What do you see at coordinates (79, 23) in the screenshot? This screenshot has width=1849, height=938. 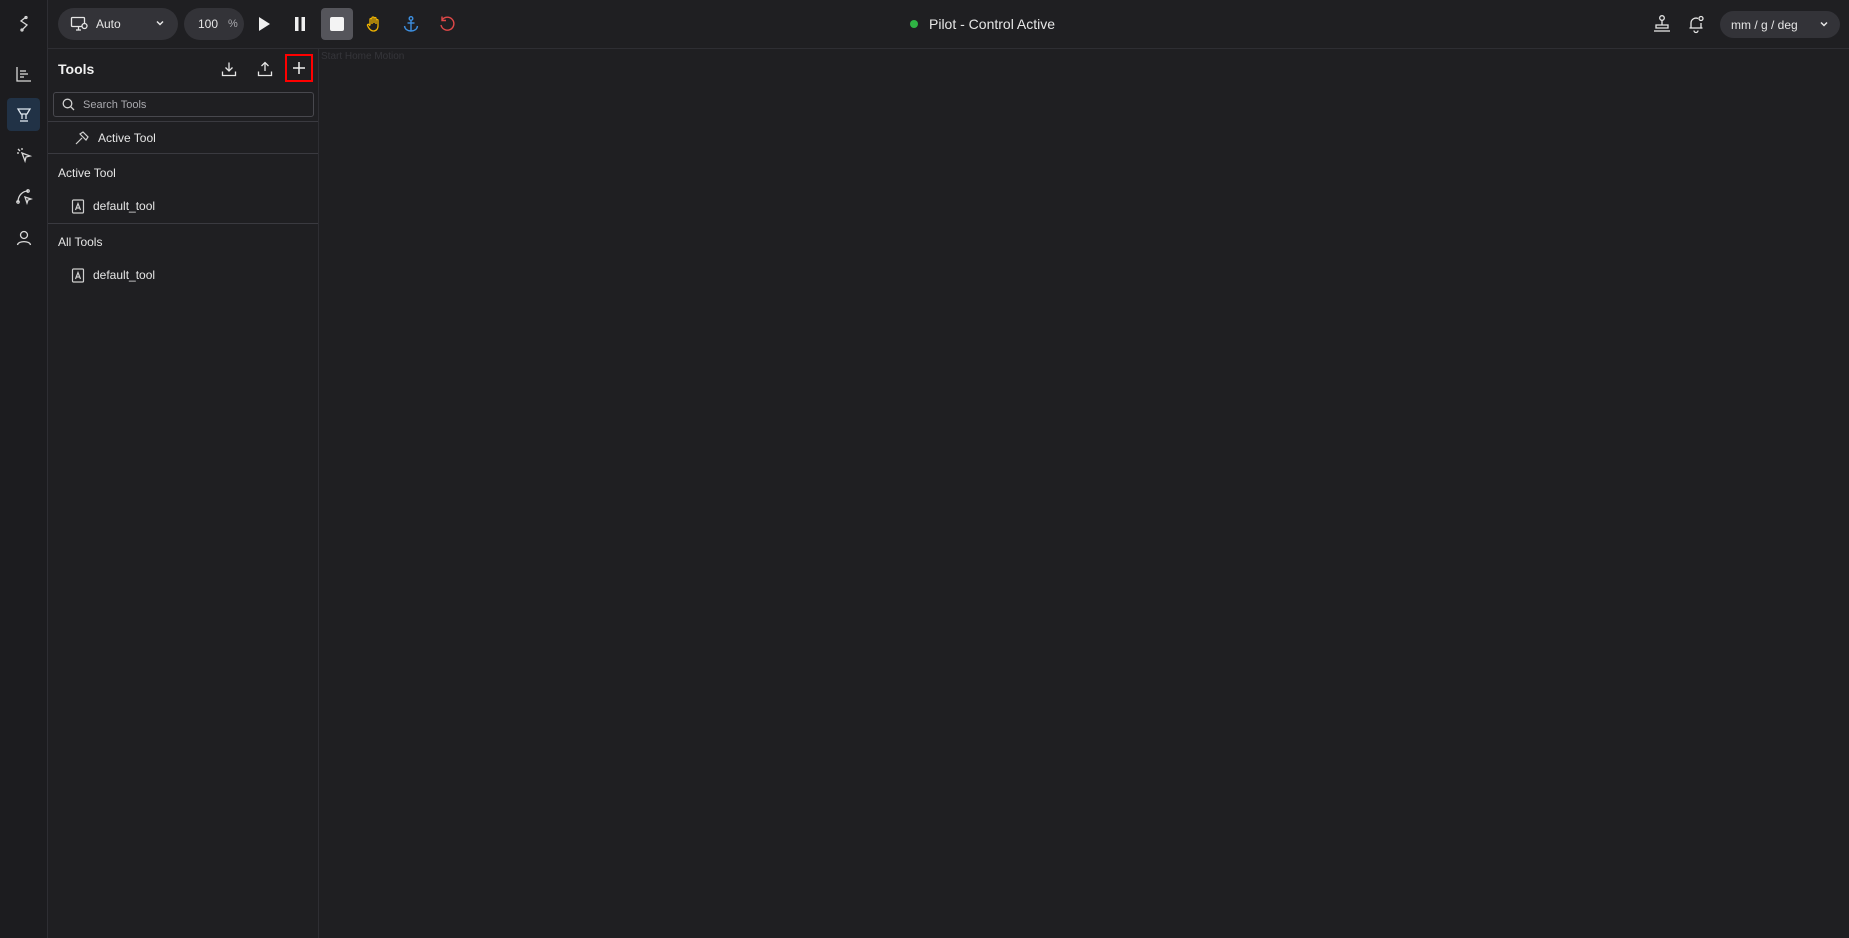 I see `monitor-icon` at bounding box center [79, 23].